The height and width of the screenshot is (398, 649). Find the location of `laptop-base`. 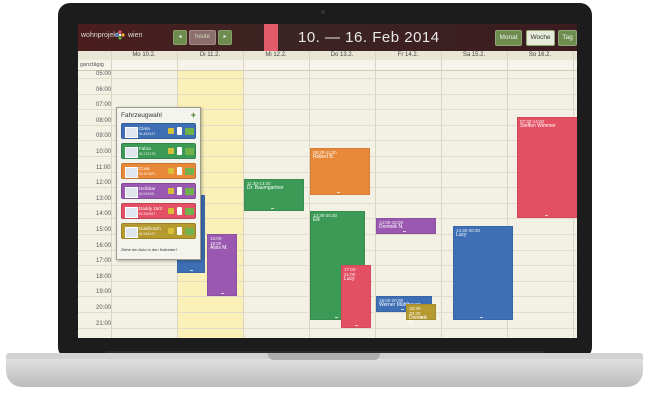

laptop-base is located at coordinates (324, 370).